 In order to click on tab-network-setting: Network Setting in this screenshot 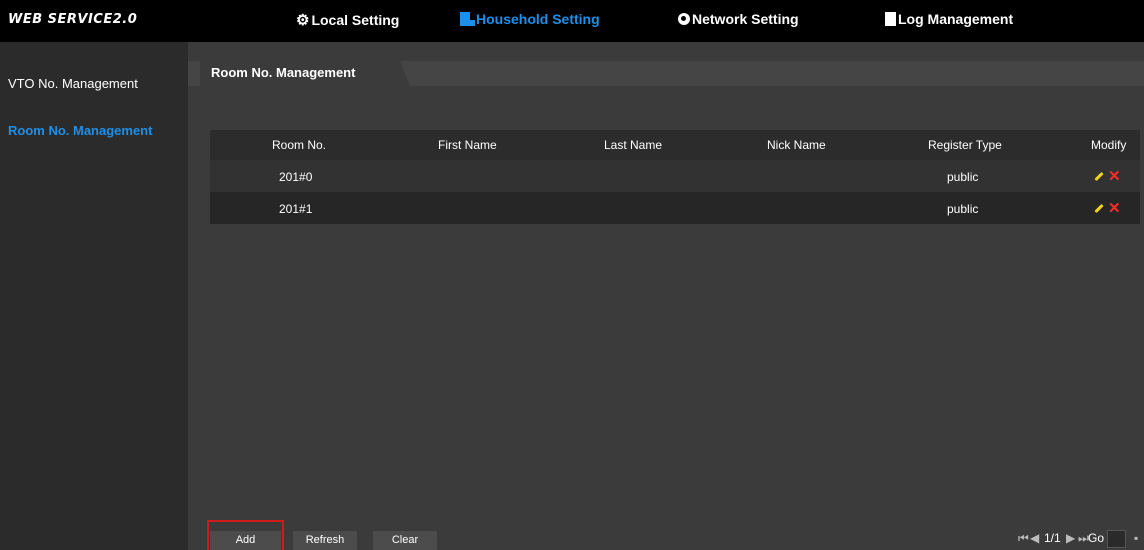, I will do `click(738, 19)`.